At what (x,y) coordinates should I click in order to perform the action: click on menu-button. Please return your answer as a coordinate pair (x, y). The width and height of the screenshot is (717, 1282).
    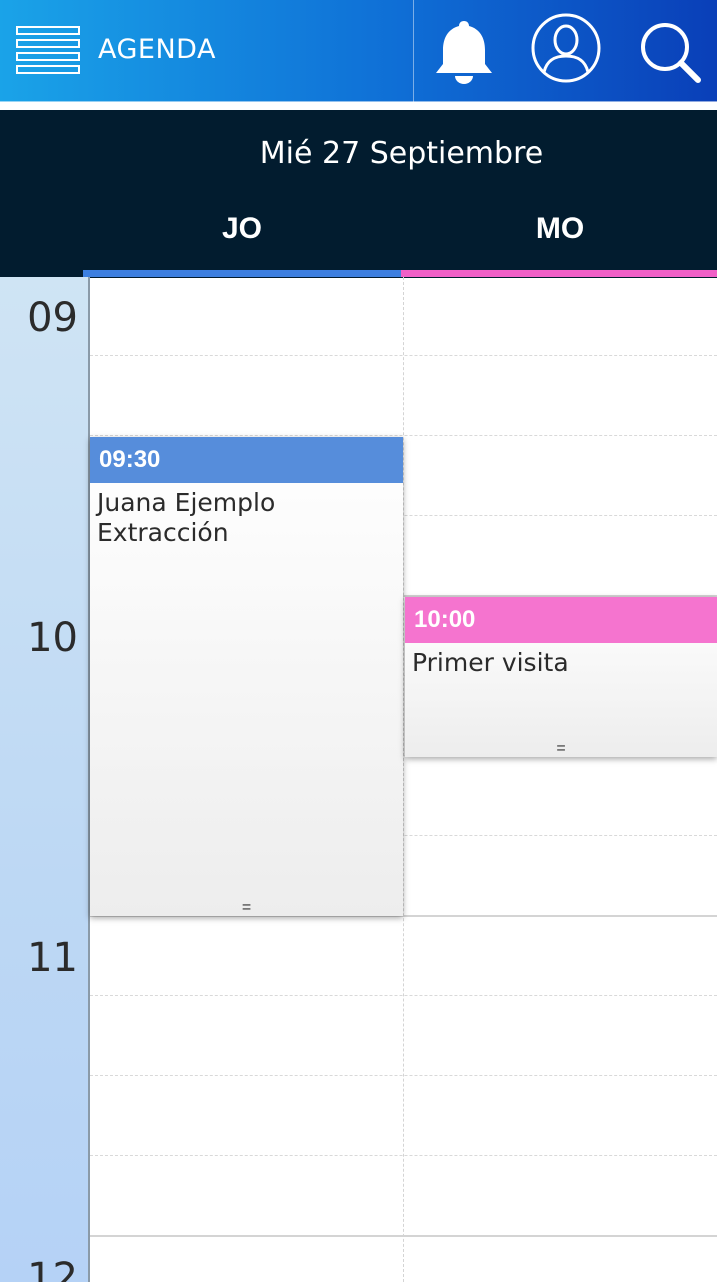
    Looking at the image, I should click on (49, 50).